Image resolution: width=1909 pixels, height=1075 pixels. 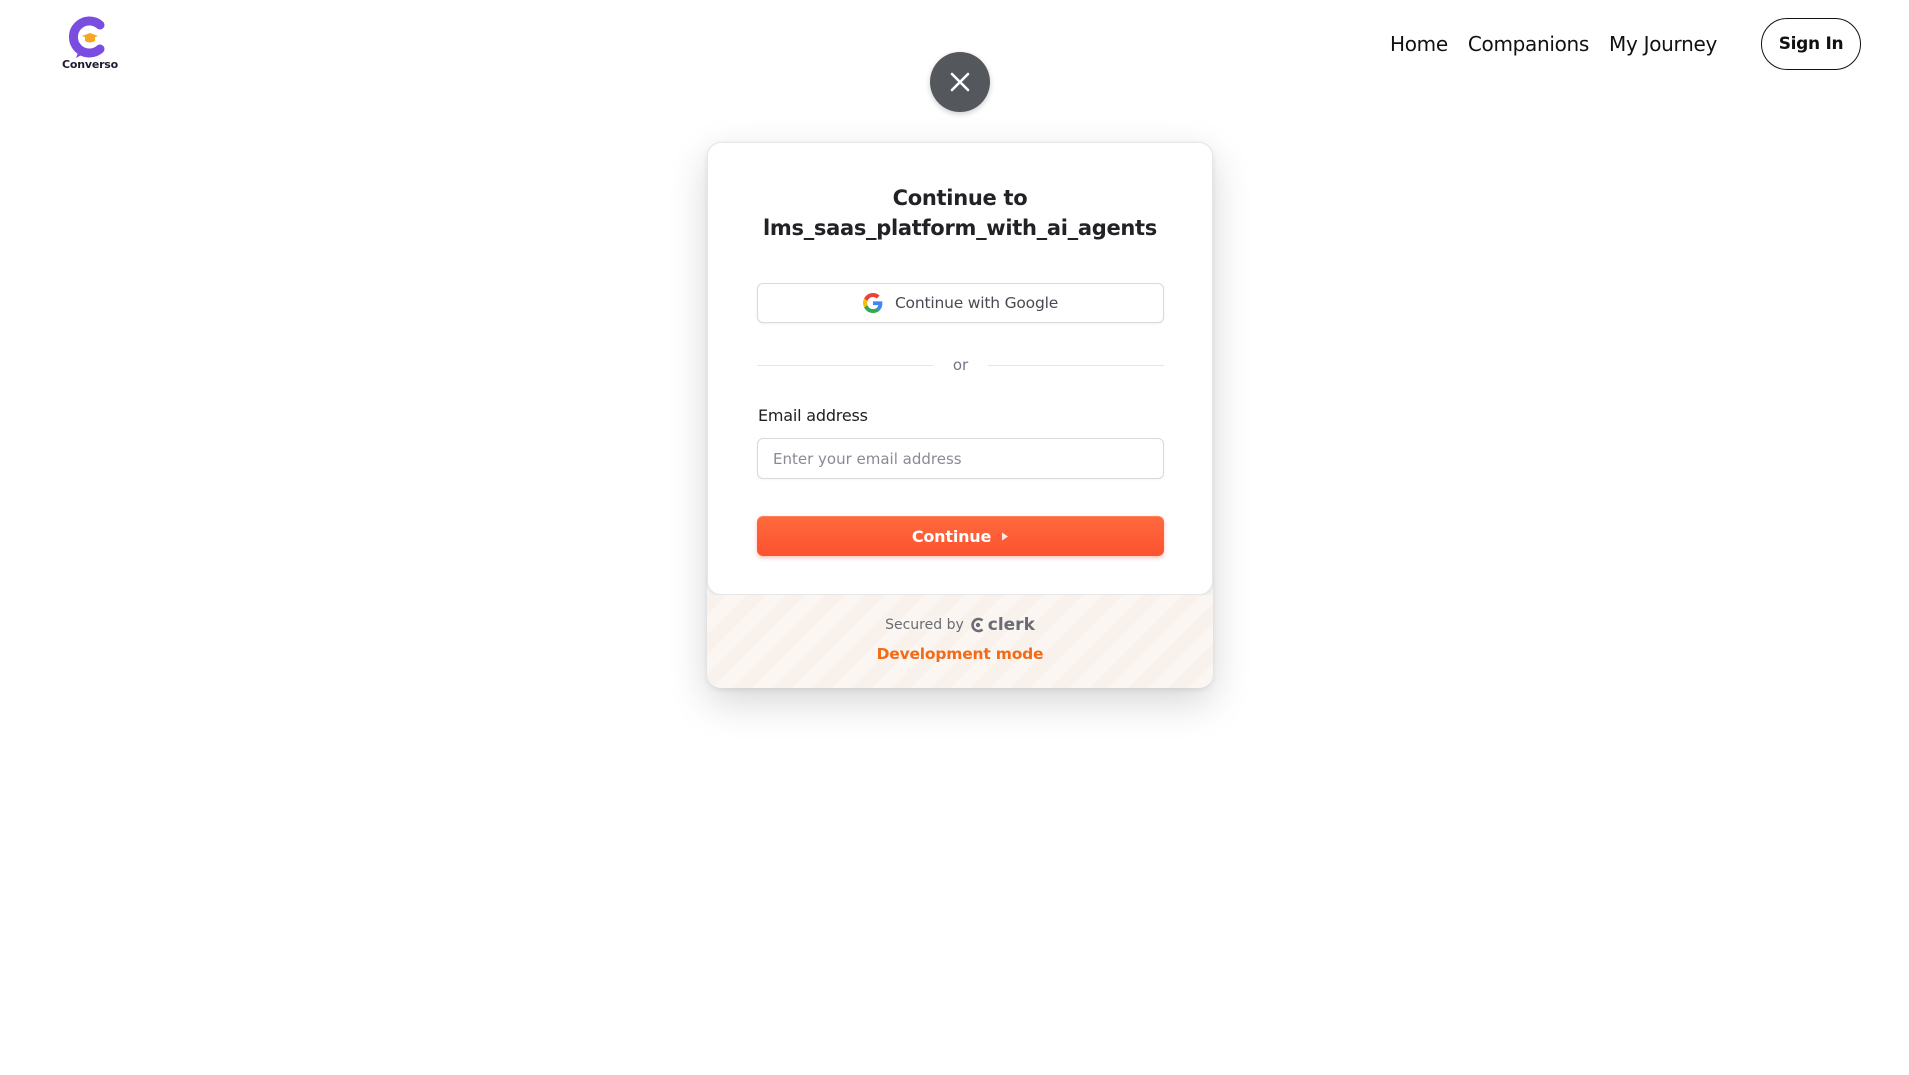 I want to click on converso-logo-icon, so click(x=86, y=37).